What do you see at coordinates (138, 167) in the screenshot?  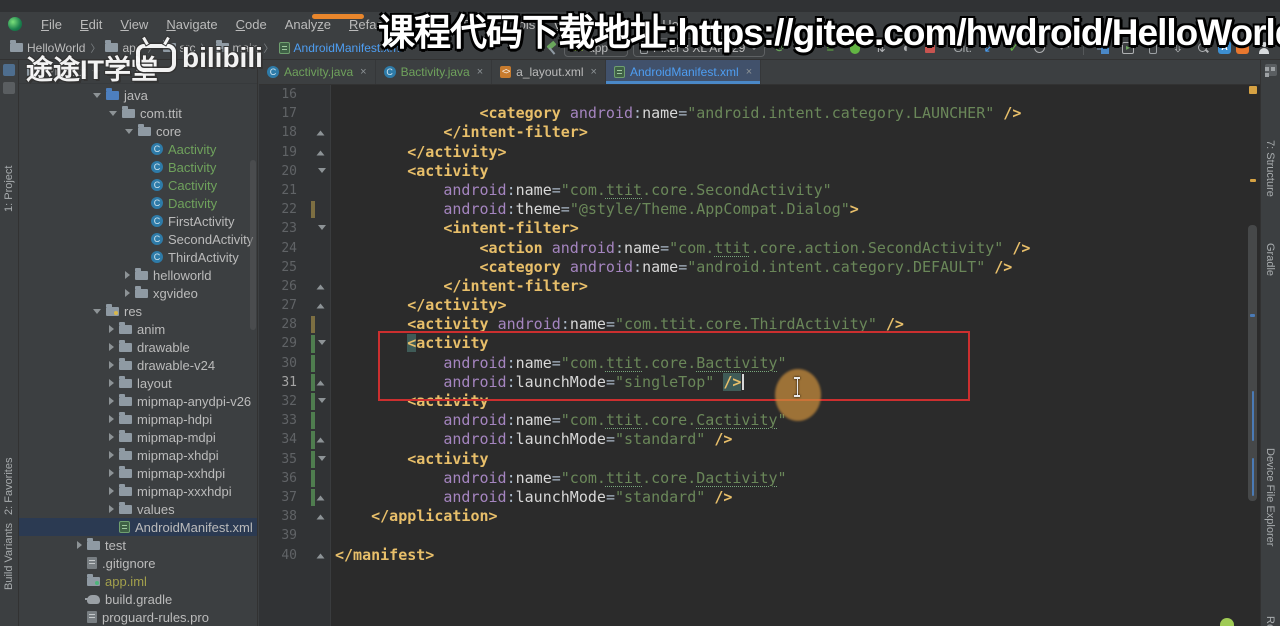 I see `tree-item-bactivity: Bactivity` at bounding box center [138, 167].